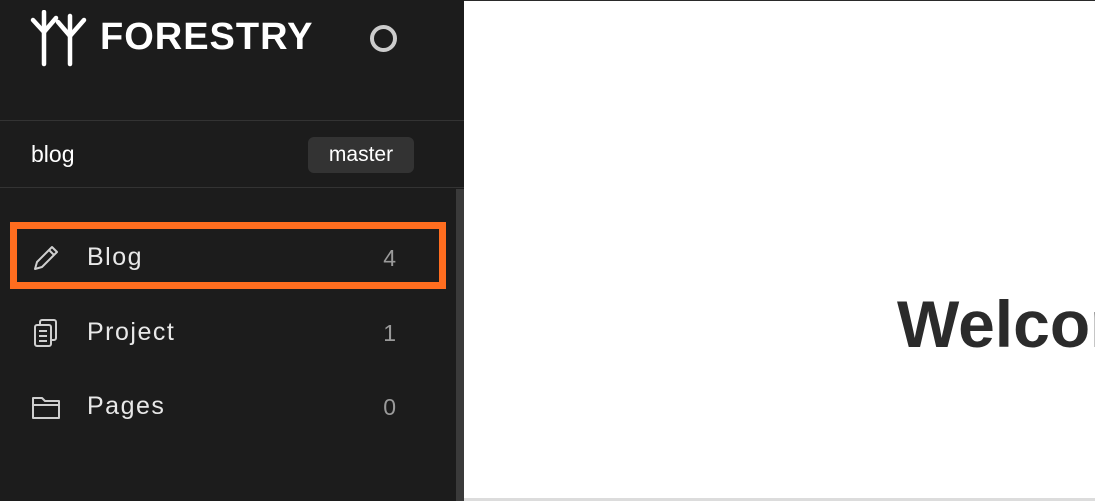 This screenshot has width=1095, height=501. What do you see at coordinates (46, 258) in the screenshot?
I see `pencil-icon` at bounding box center [46, 258].